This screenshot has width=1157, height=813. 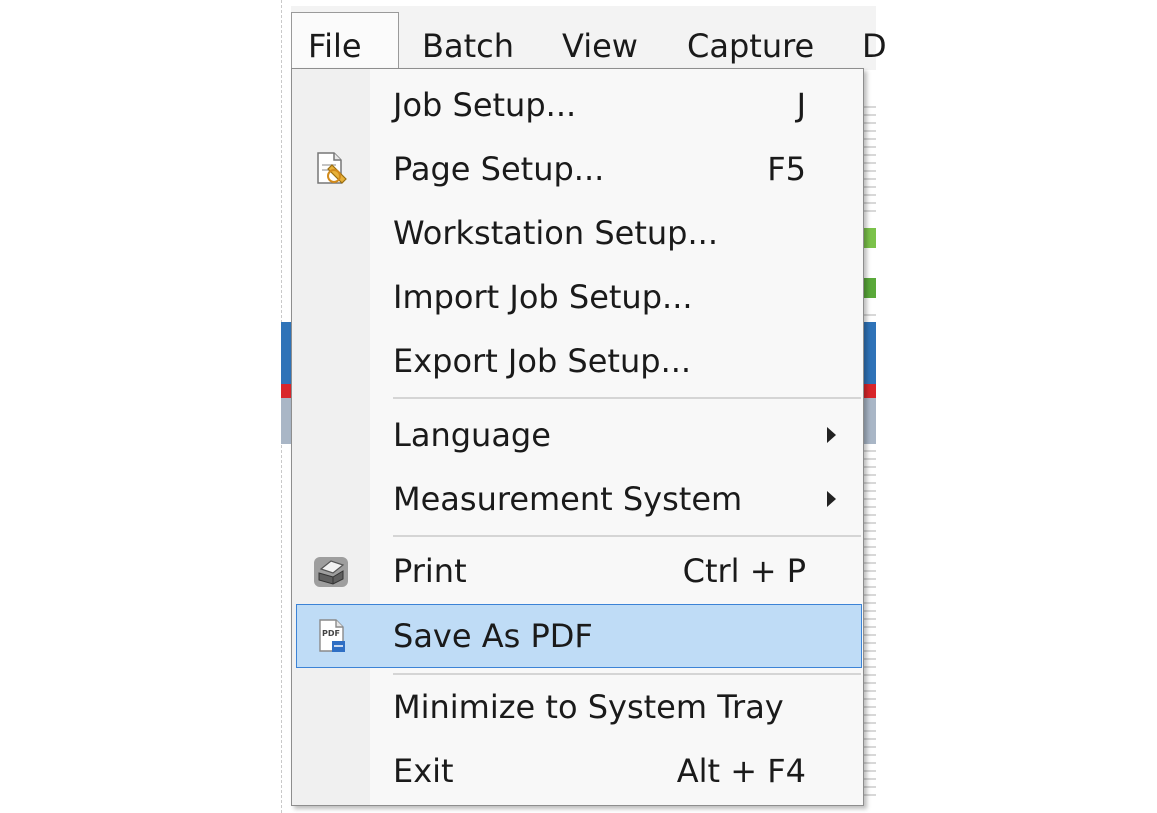 What do you see at coordinates (600, 42) in the screenshot?
I see `menu-view: View` at bounding box center [600, 42].